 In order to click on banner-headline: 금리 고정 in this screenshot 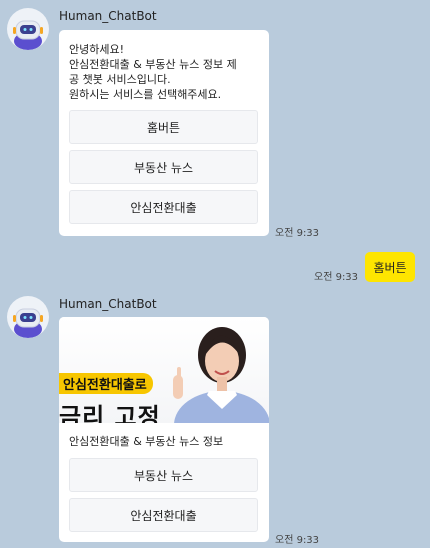, I will do `click(110, 413)`.